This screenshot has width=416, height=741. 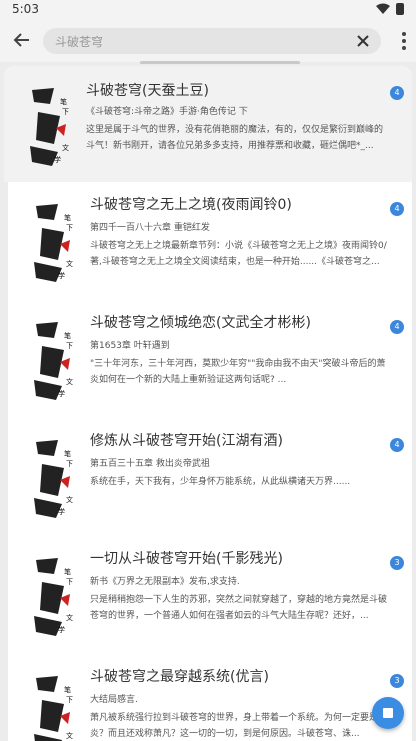 What do you see at coordinates (150, 228) in the screenshot?
I see `book-latest-chapter: 第四千一百八十六章 重铠红发` at bounding box center [150, 228].